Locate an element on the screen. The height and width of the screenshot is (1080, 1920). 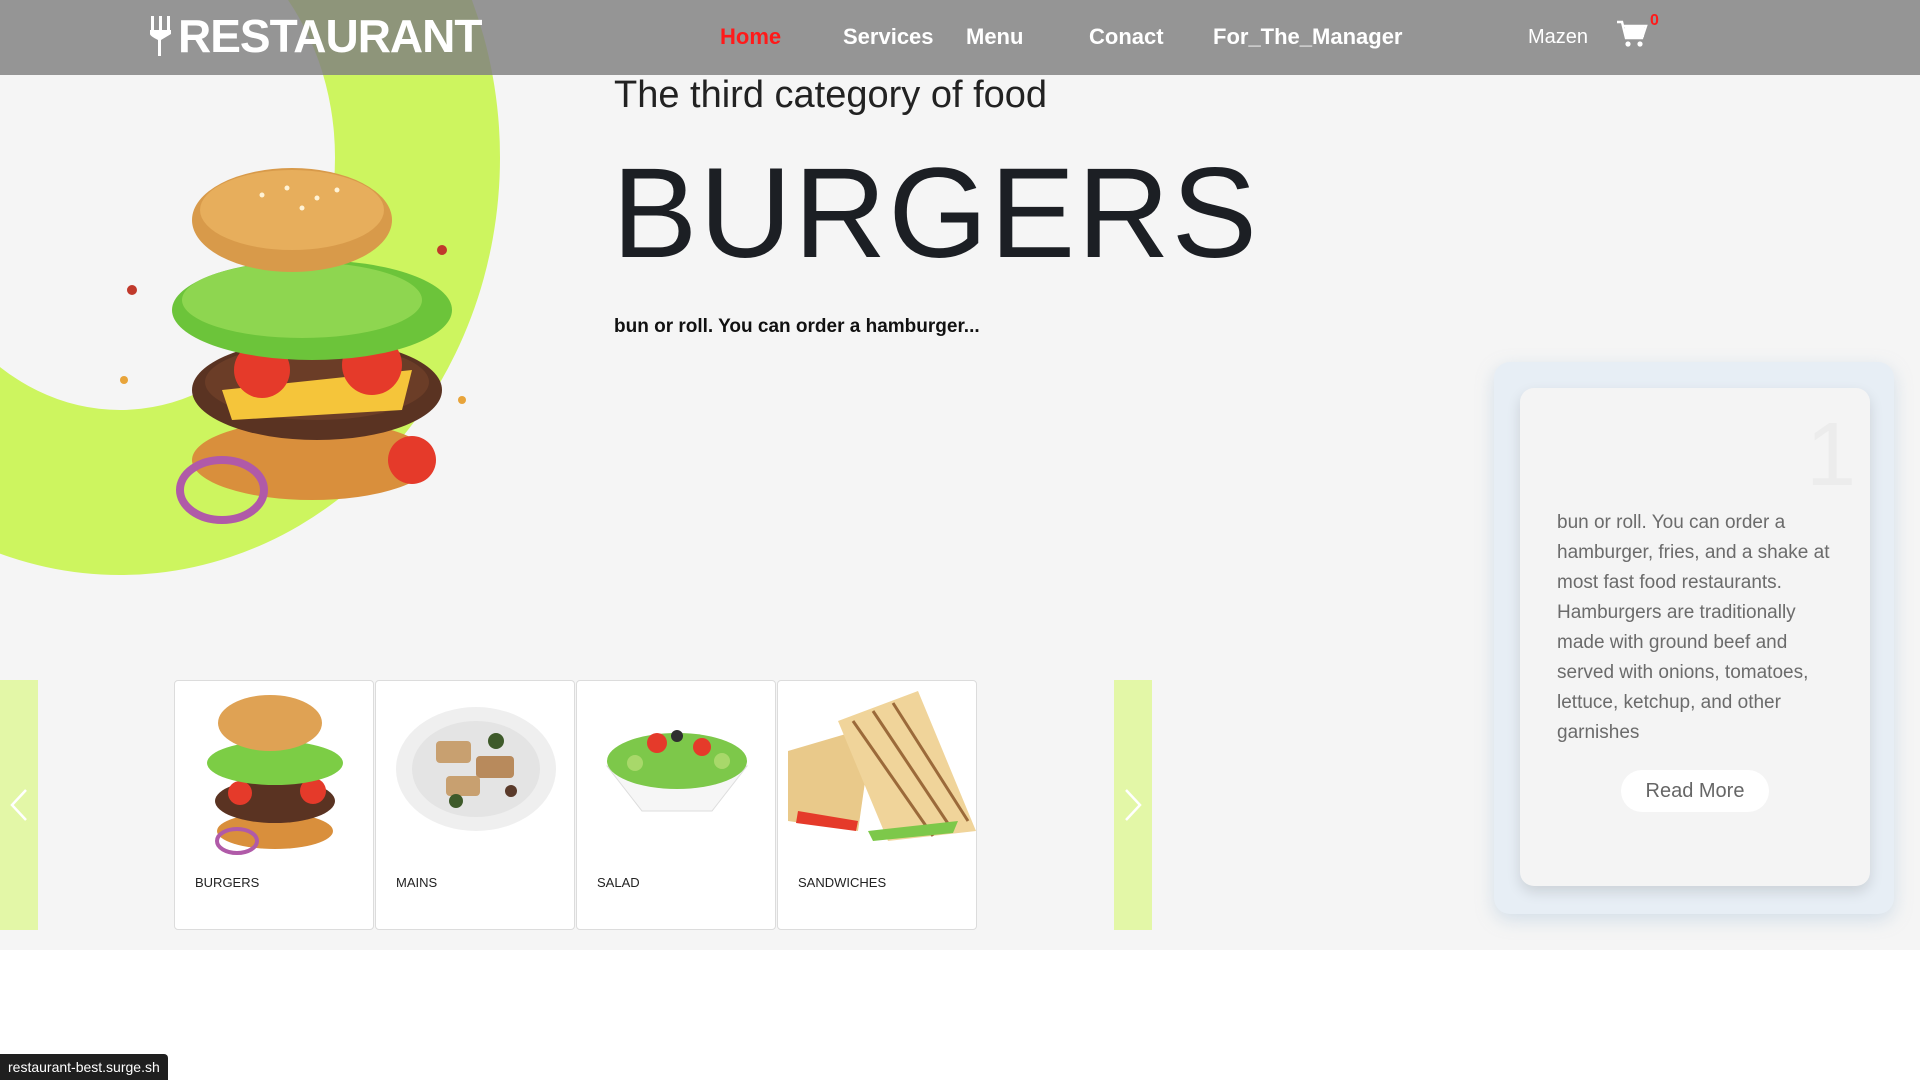
nav-link-services: Services is located at coordinates (888, 37).